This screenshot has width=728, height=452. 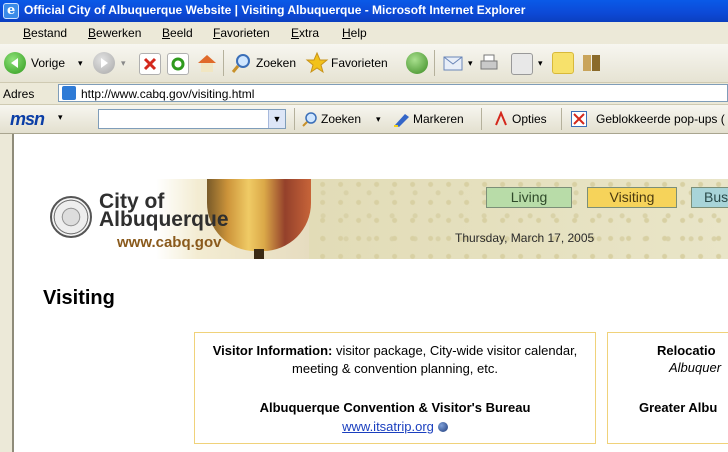 I want to click on logo-site-url: www.cabq.gov, so click(x=169, y=242).